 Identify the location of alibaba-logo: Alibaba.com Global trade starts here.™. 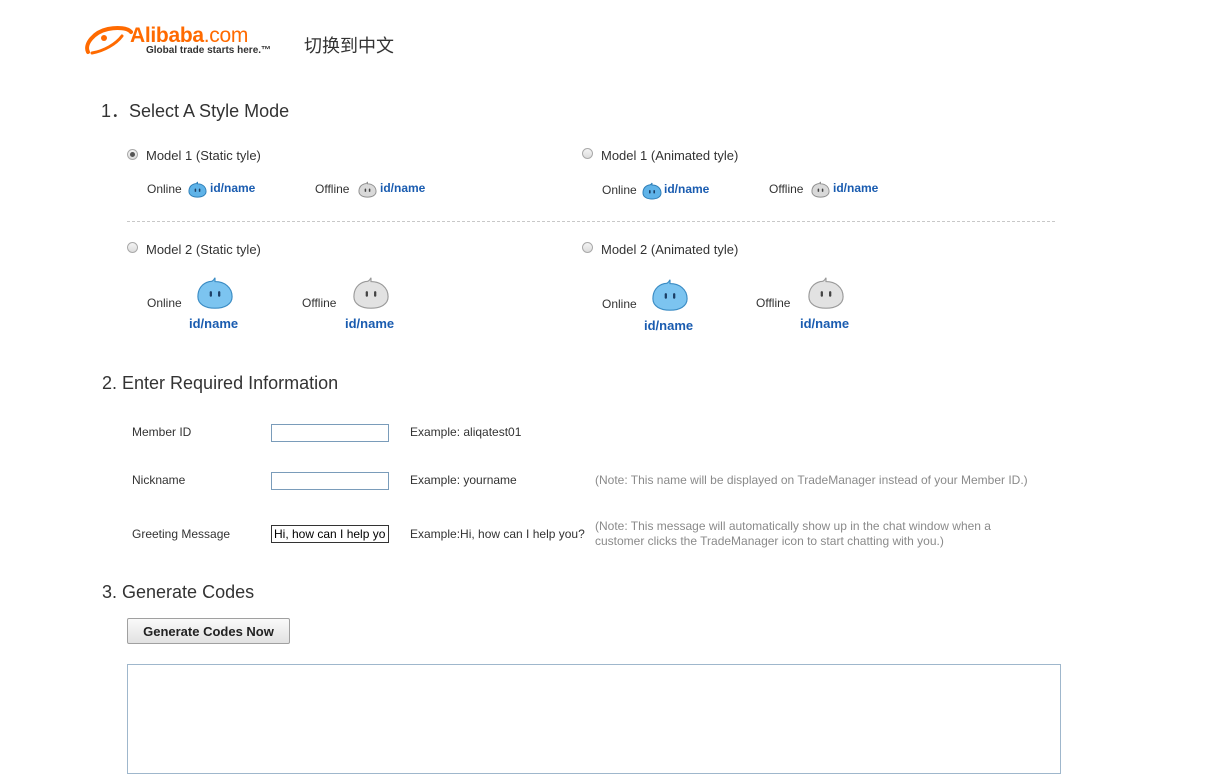
(182, 42).